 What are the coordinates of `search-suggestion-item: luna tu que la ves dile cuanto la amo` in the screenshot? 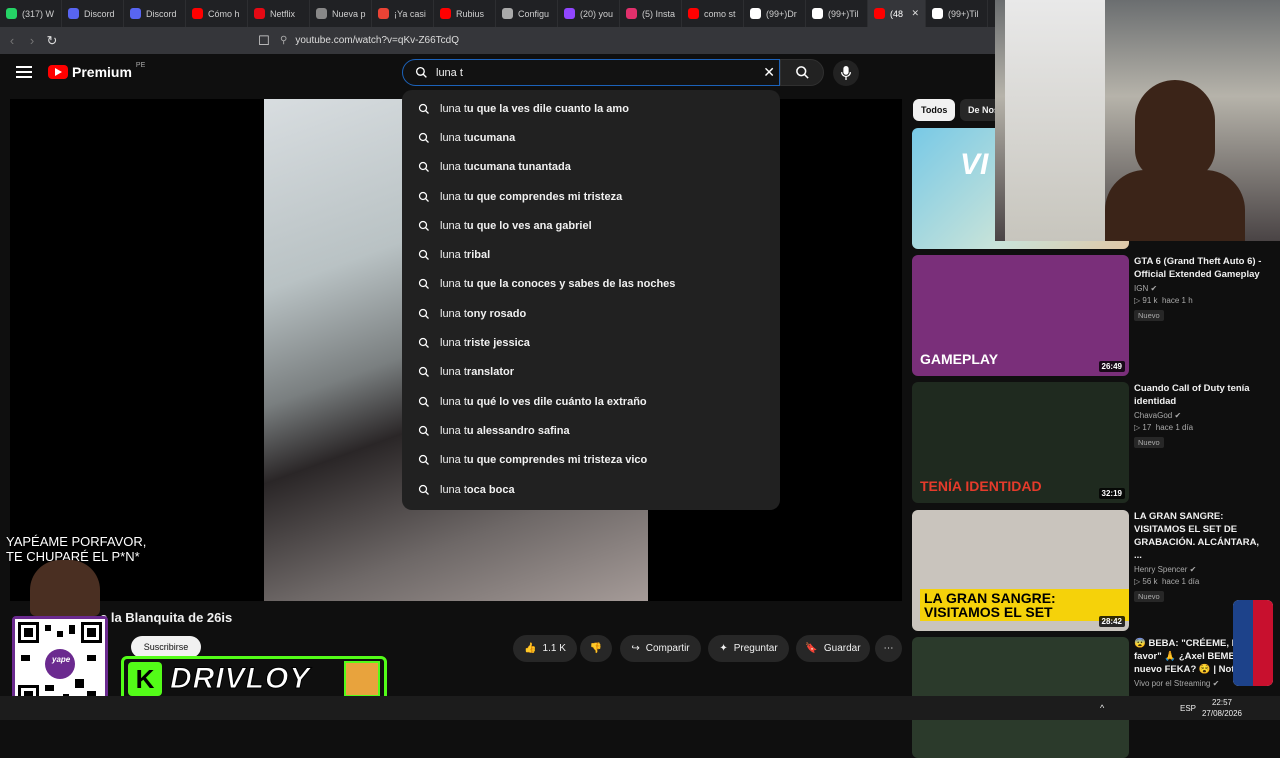 It's located at (591, 108).